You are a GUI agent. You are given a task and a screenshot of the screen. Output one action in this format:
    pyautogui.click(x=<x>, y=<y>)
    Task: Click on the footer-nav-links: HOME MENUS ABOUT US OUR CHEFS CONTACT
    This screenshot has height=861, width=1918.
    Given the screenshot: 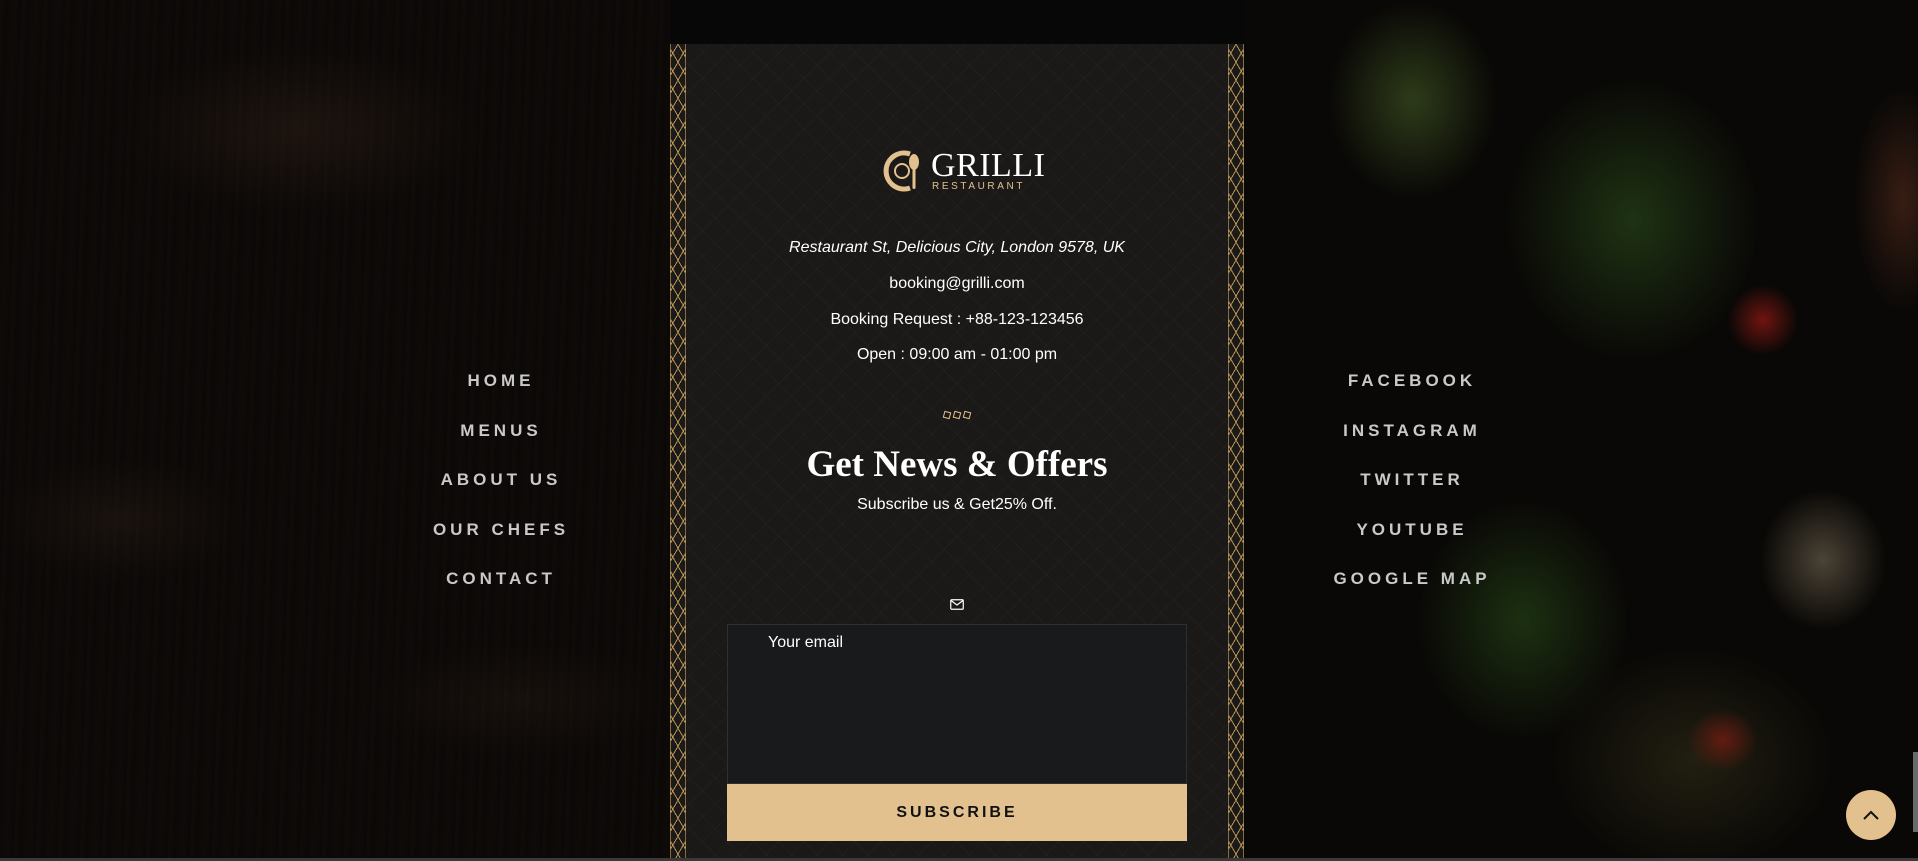 What is the action you would take?
    pyautogui.click(x=501, y=495)
    